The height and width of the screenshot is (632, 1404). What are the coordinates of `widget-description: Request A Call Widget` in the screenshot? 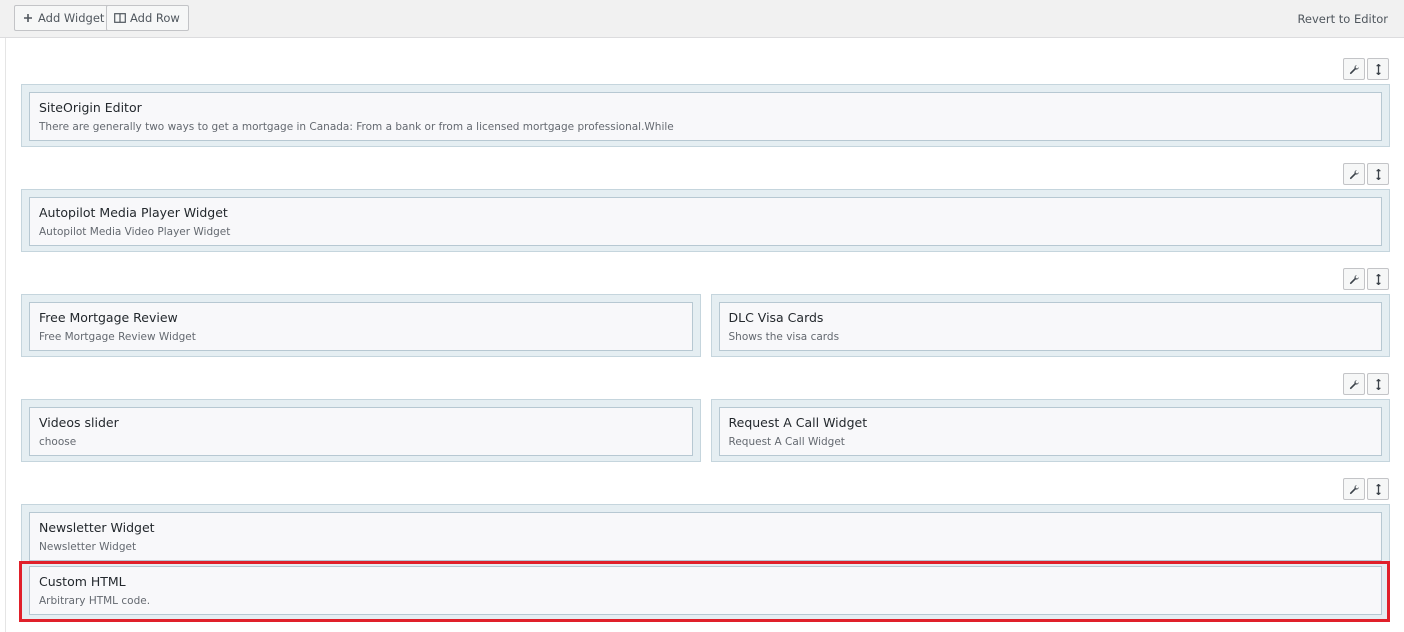 It's located at (786, 442).